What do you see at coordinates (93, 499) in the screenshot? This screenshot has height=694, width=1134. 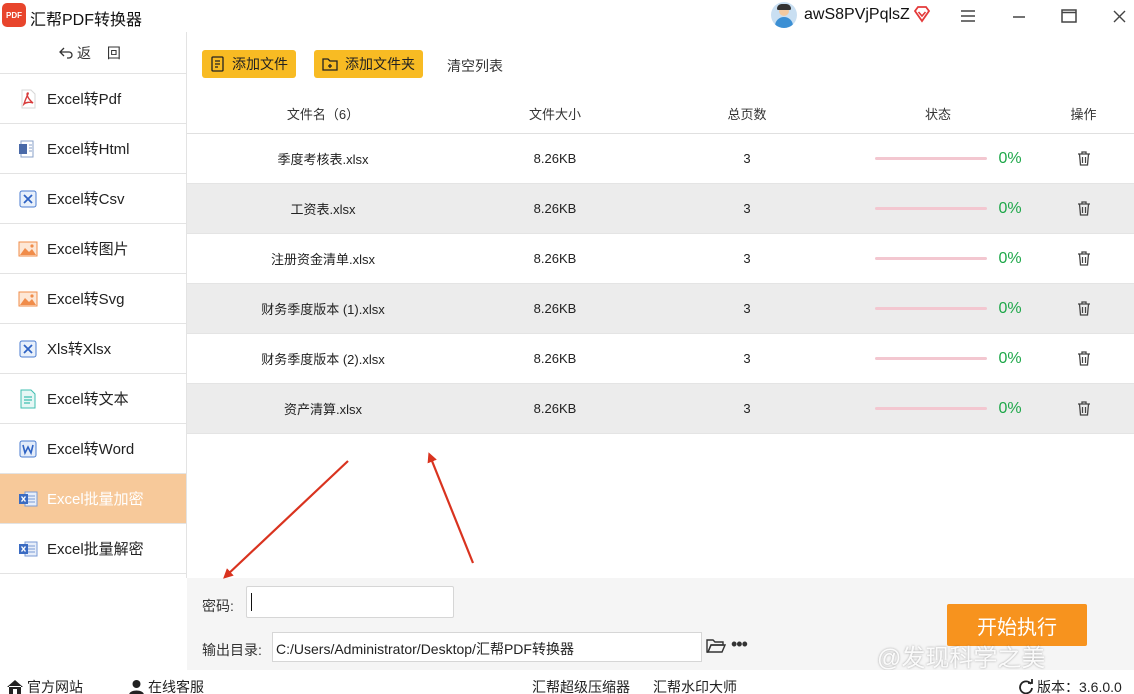 I see `sidebar-item-excel-batch-encrypt: Excel批量加密` at bounding box center [93, 499].